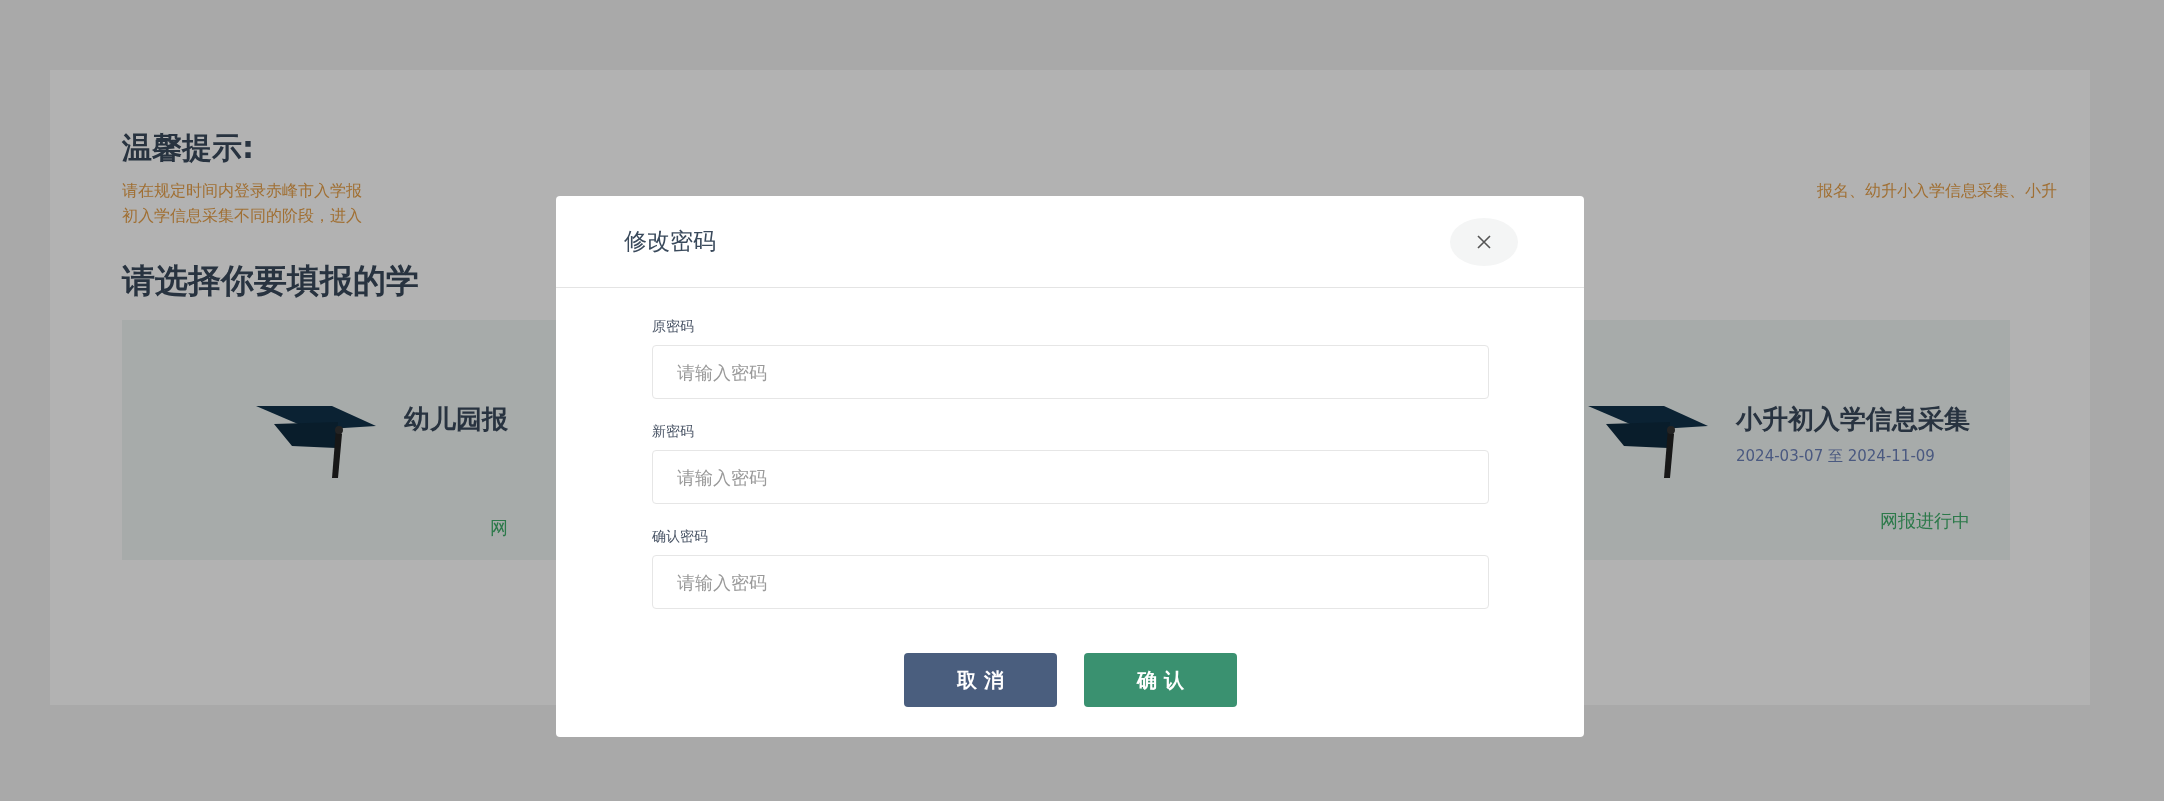 The height and width of the screenshot is (801, 2164). What do you see at coordinates (1160, 680) in the screenshot?
I see `confirm-button: 确 认` at bounding box center [1160, 680].